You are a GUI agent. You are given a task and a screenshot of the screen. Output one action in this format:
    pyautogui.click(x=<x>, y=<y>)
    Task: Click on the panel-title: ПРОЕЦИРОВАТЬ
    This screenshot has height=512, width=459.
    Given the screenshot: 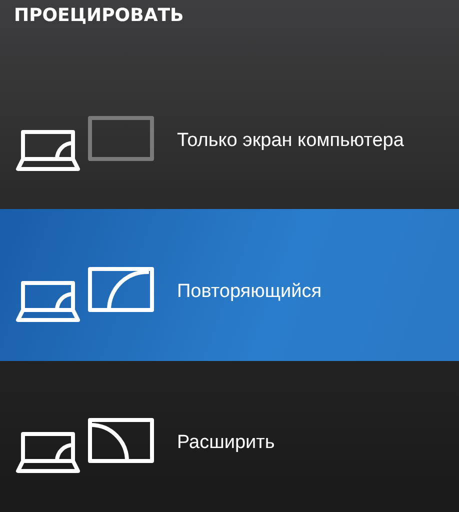 What is the action you would take?
    pyautogui.click(x=99, y=15)
    